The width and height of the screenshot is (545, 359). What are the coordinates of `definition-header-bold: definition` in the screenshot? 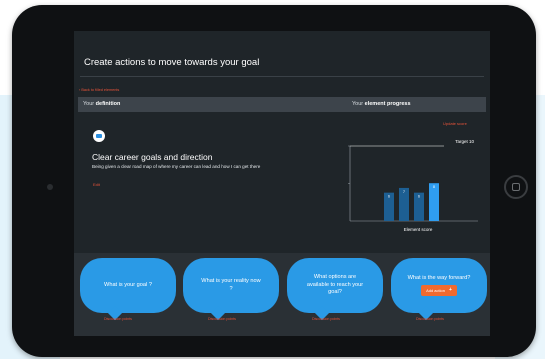 It's located at (108, 104).